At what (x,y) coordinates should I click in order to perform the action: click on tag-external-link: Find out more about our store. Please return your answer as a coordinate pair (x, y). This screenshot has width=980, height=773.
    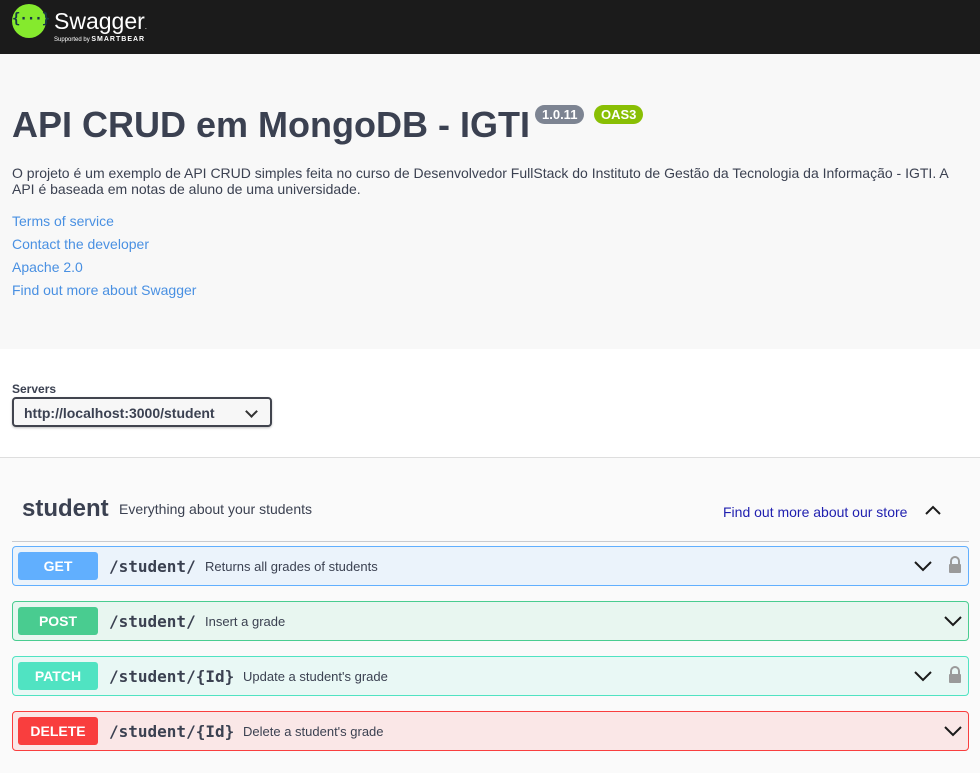
    Looking at the image, I should click on (815, 512).